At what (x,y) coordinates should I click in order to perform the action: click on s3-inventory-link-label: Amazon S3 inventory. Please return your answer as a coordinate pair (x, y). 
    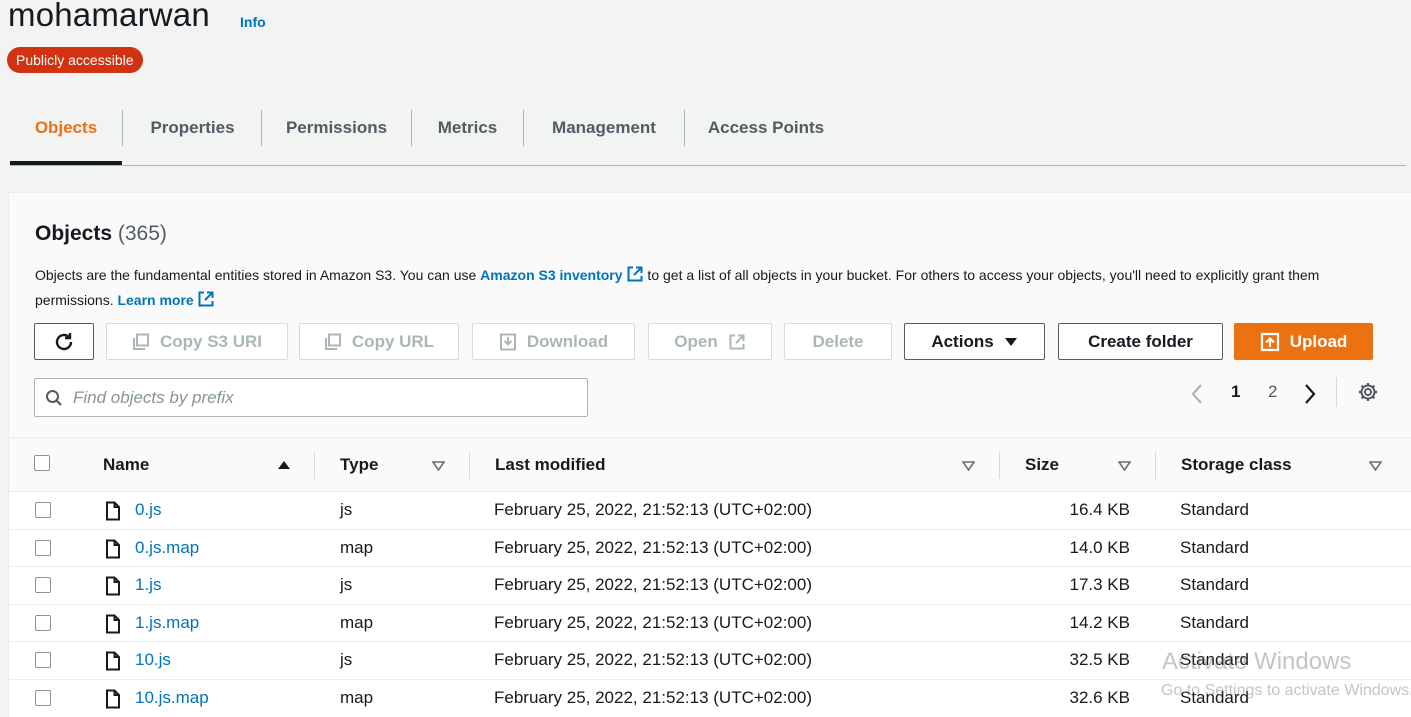
    Looking at the image, I should click on (551, 275).